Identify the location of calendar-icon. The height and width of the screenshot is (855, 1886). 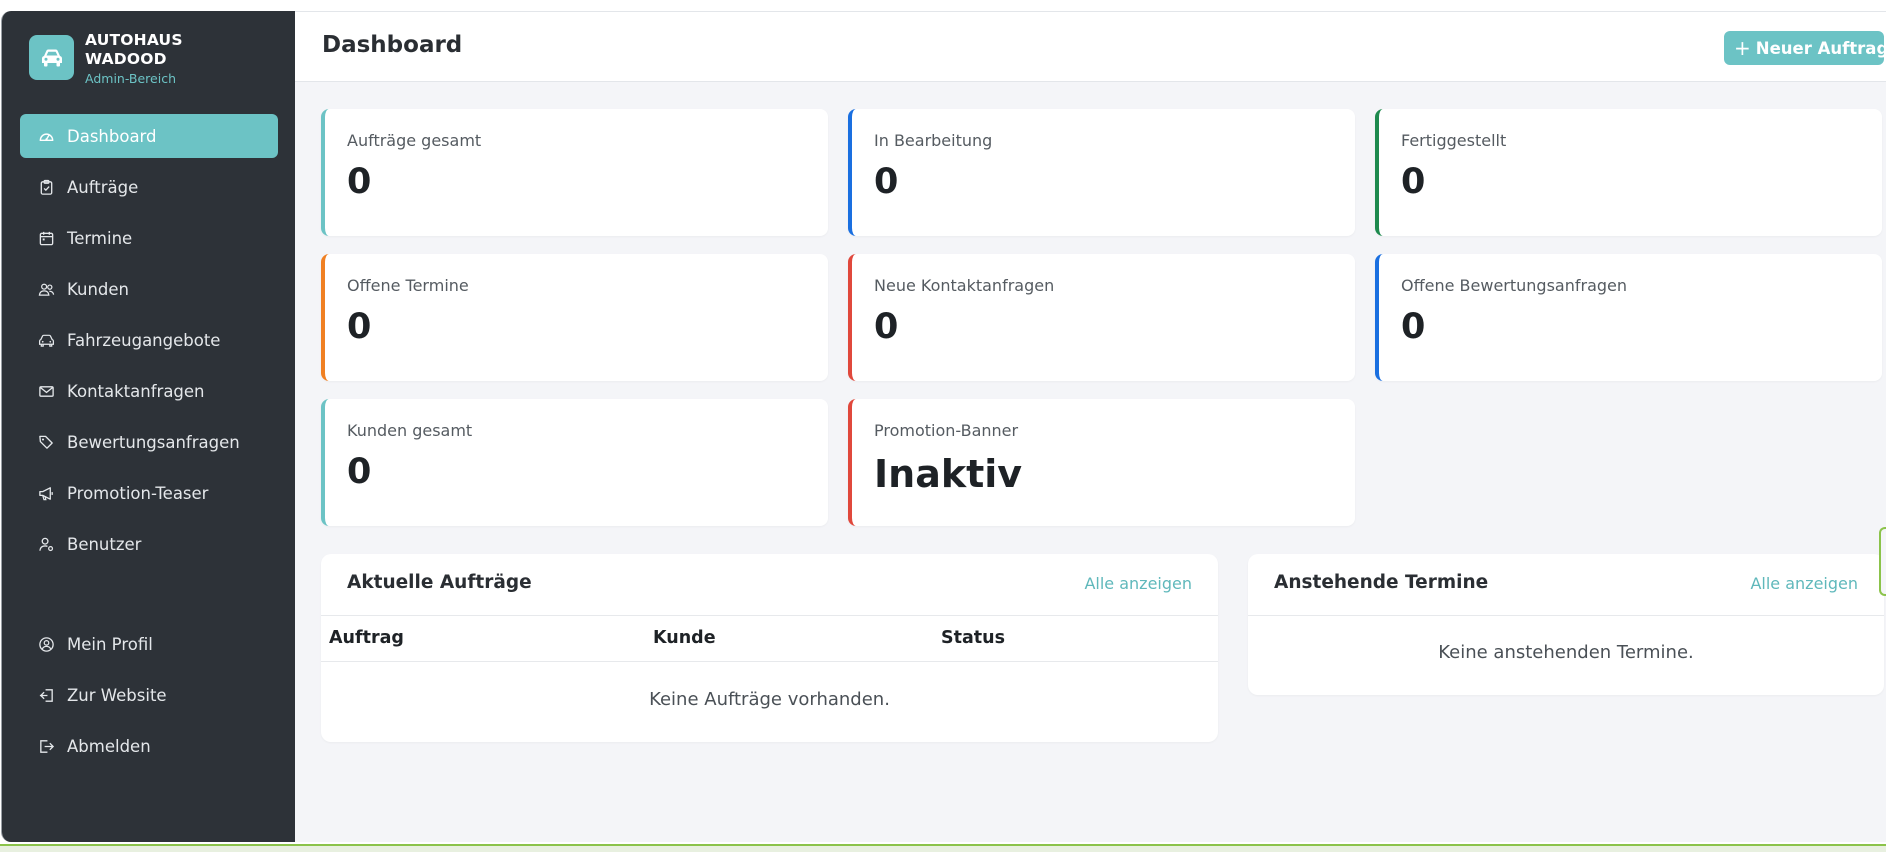
(46, 238).